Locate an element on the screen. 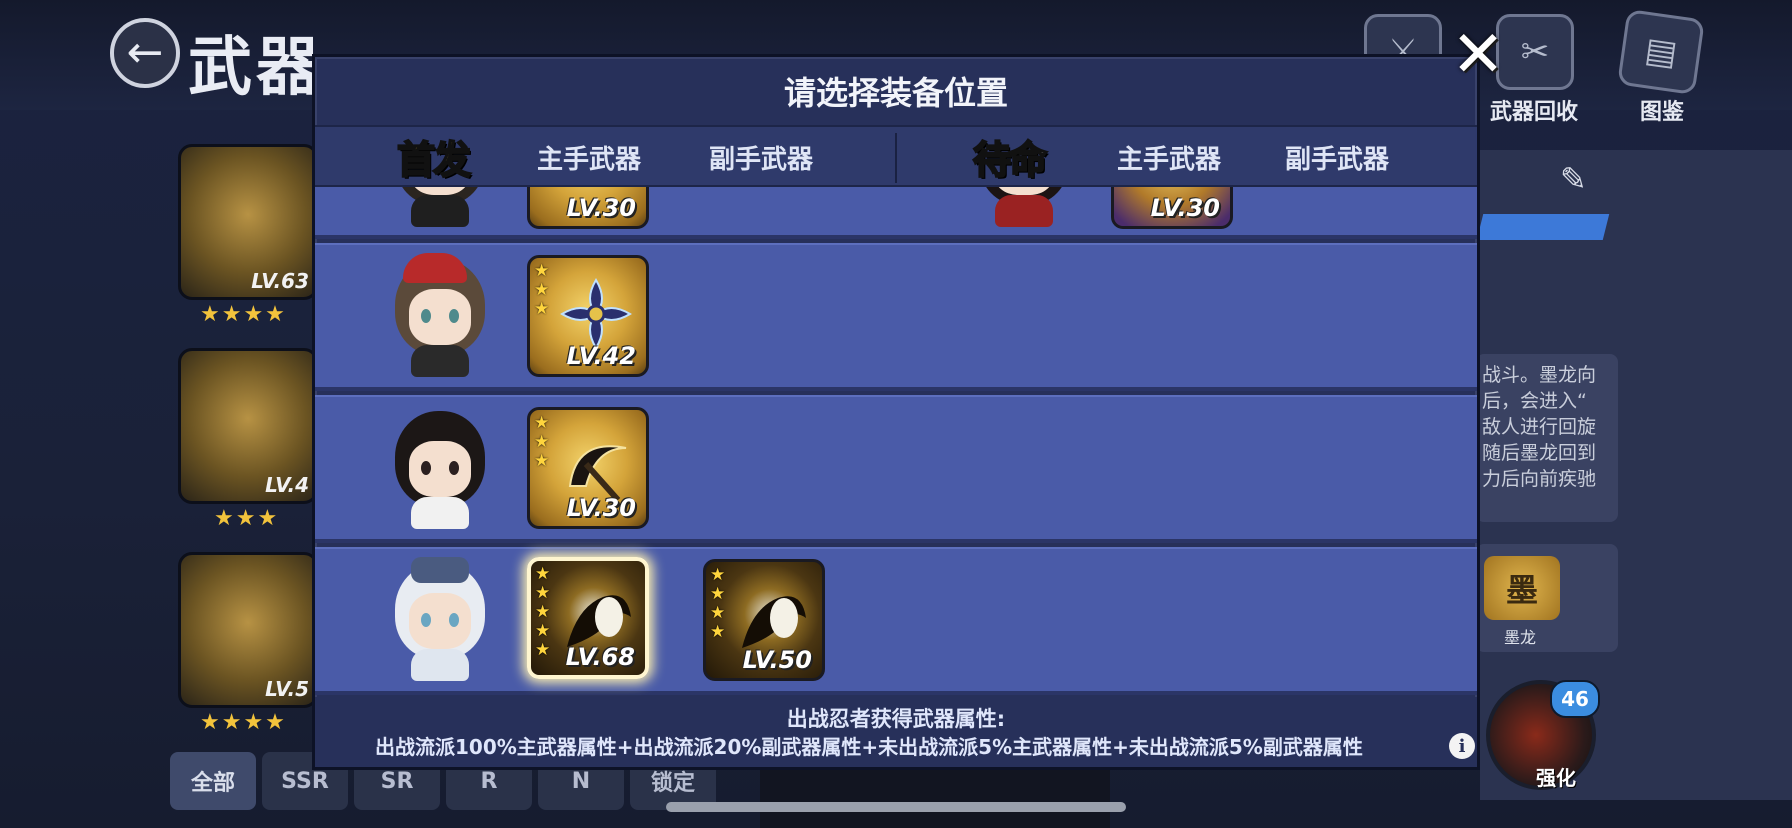  weapon-card: LV.4 is located at coordinates (248, 426).